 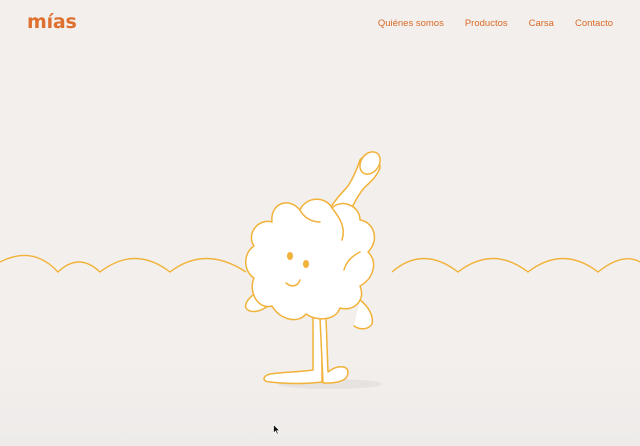 What do you see at coordinates (411, 24) in the screenshot?
I see `nav-link-quienes-somos: Quiénes somos` at bounding box center [411, 24].